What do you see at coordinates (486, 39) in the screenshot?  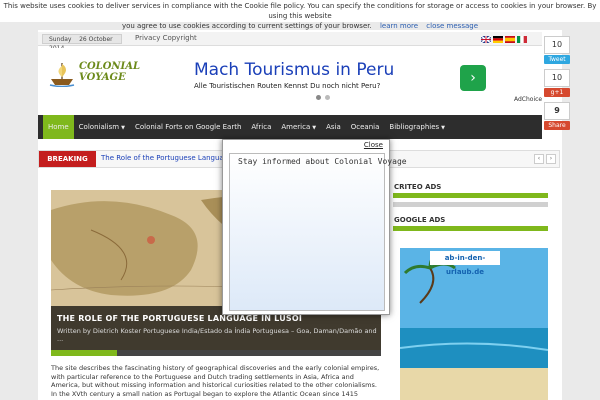 I see `flag-uk-icon` at bounding box center [486, 39].